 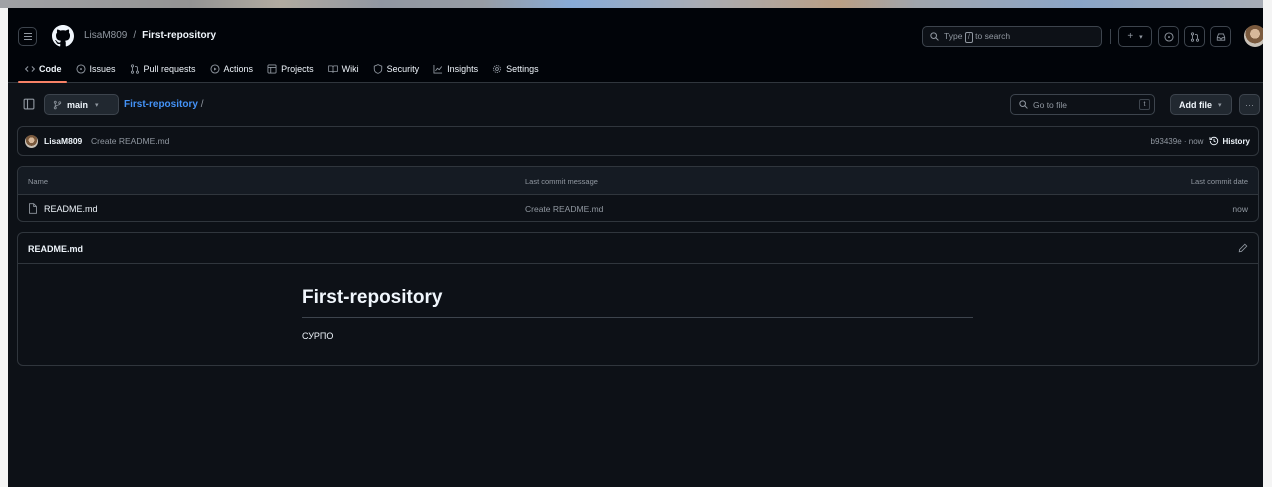 I want to click on branch-selector: main ▾, so click(x=81, y=104).